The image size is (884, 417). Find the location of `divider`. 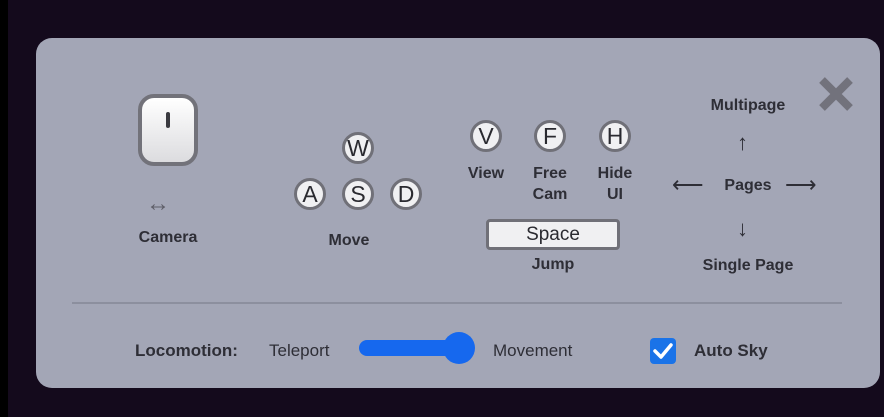

divider is located at coordinates (457, 303).